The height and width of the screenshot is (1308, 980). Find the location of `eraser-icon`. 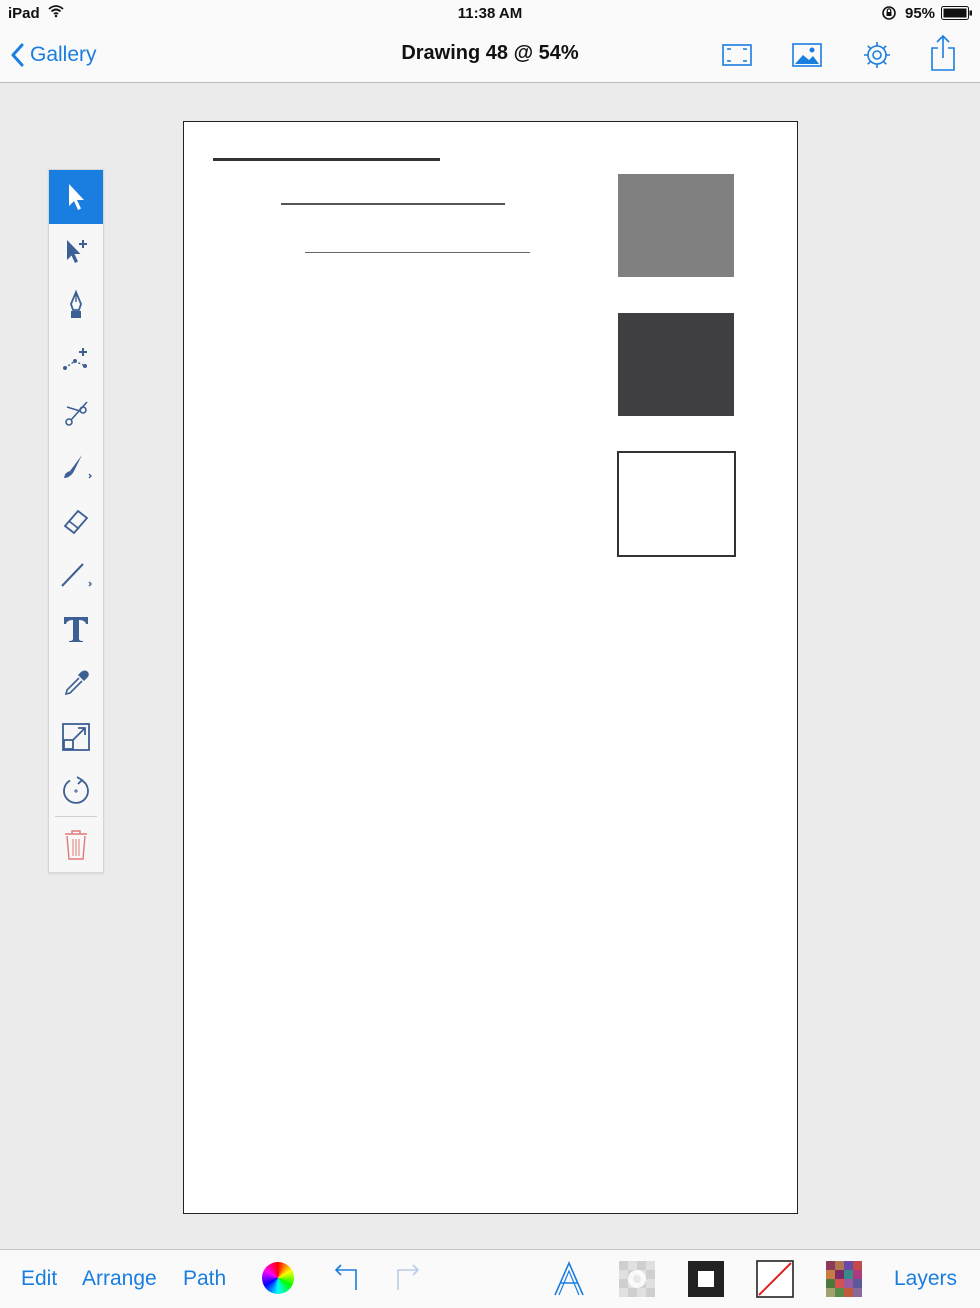

eraser-icon is located at coordinates (76, 522).